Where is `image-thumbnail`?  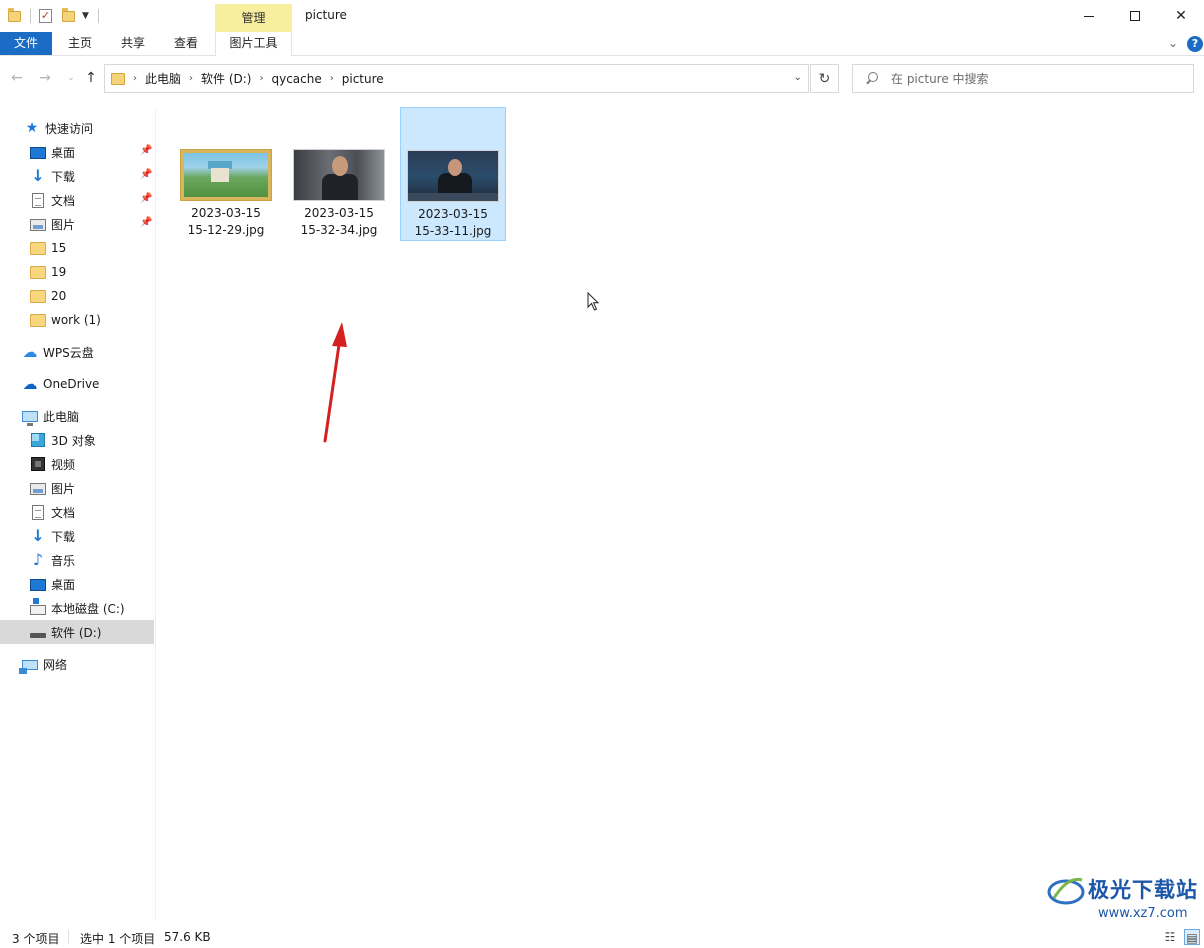 image-thumbnail is located at coordinates (339, 175).